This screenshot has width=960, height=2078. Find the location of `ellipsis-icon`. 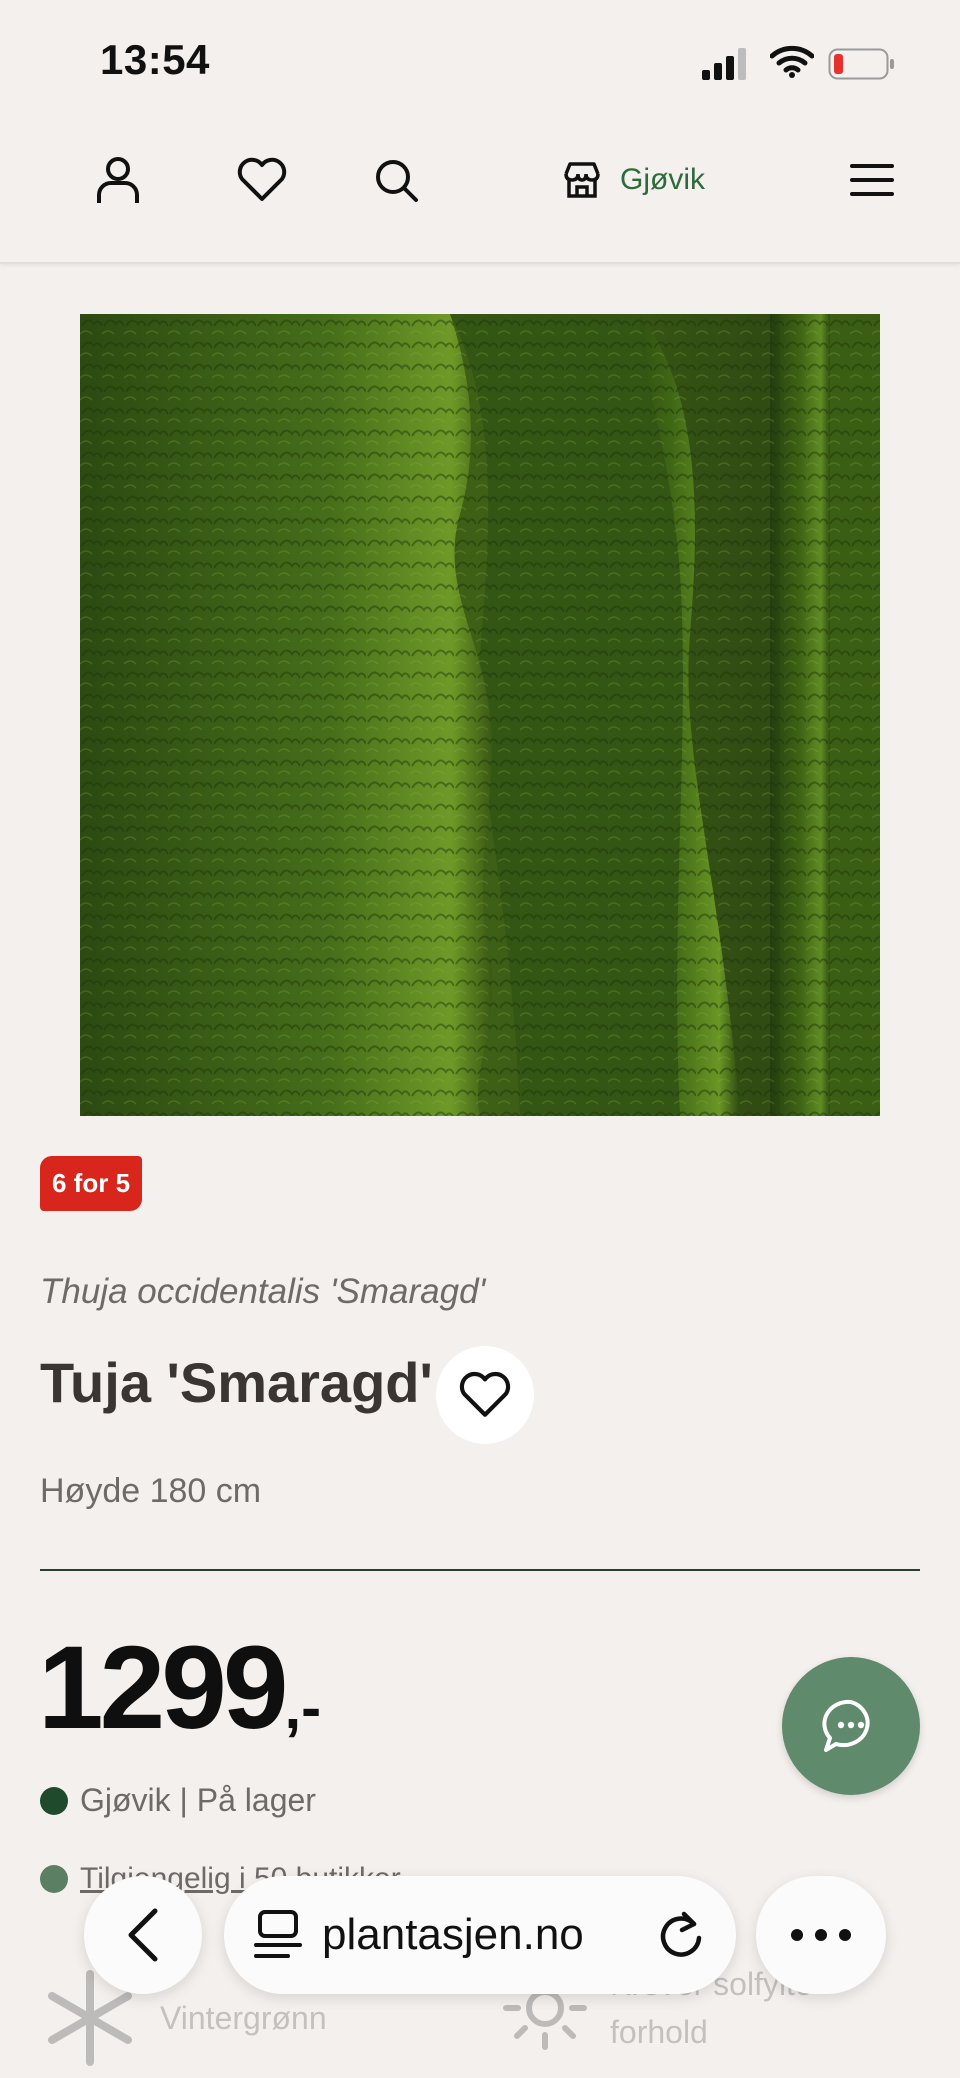

ellipsis-icon is located at coordinates (821, 1935).